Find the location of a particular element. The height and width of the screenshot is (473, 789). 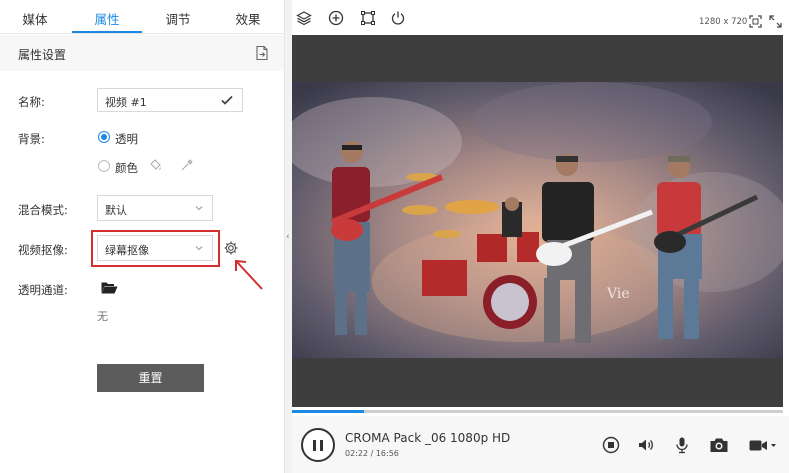

video-camera-icon is located at coordinates (763, 445).